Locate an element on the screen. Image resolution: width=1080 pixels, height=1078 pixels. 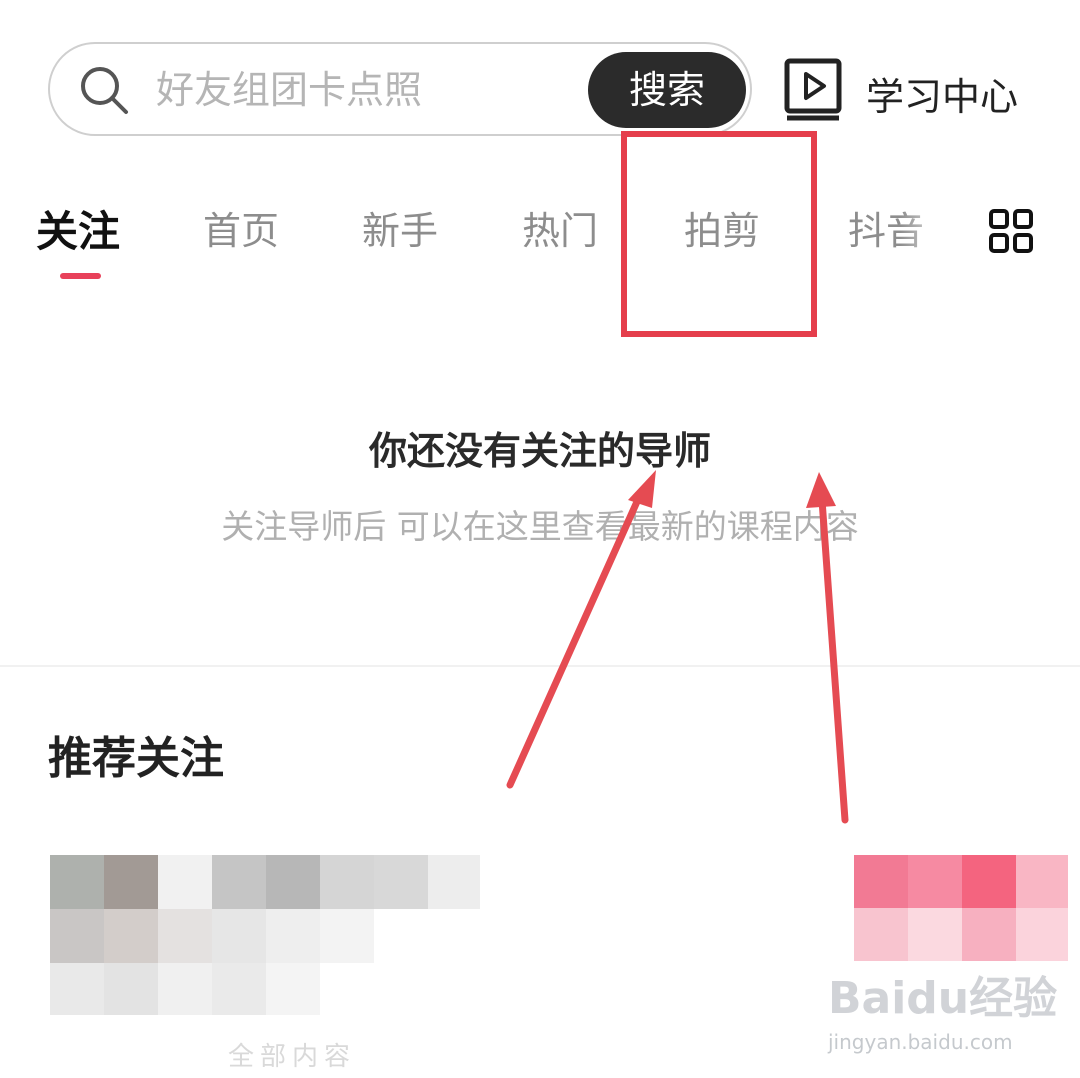
annotation-arrows is located at coordinates (677, 647).